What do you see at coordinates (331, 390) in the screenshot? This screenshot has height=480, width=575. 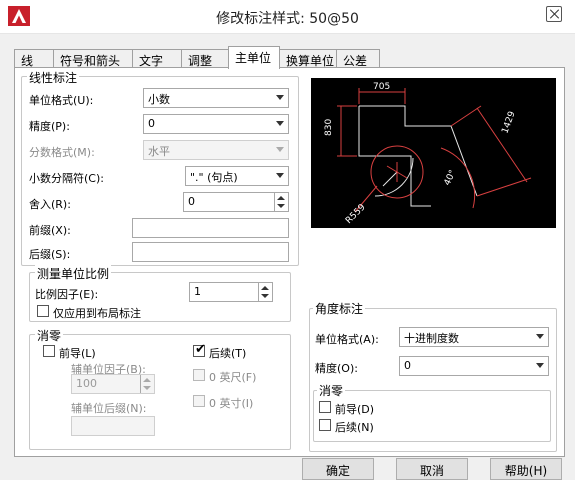 I see `angular-zero-suppression-title: 消零` at bounding box center [331, 390].